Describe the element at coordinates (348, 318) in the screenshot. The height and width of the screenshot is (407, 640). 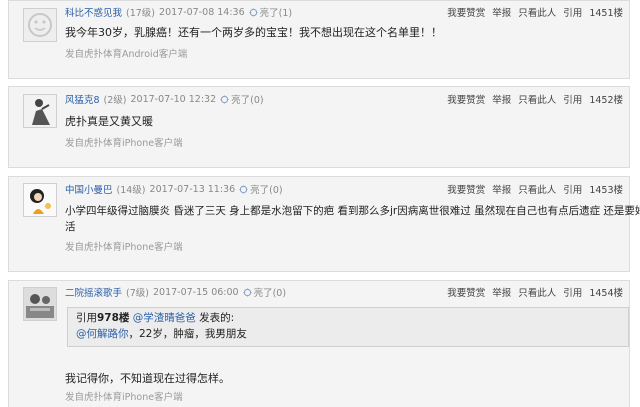
I see `quote-header: 引用978楼 @学渣晴爸爸 发表的:` at that location.